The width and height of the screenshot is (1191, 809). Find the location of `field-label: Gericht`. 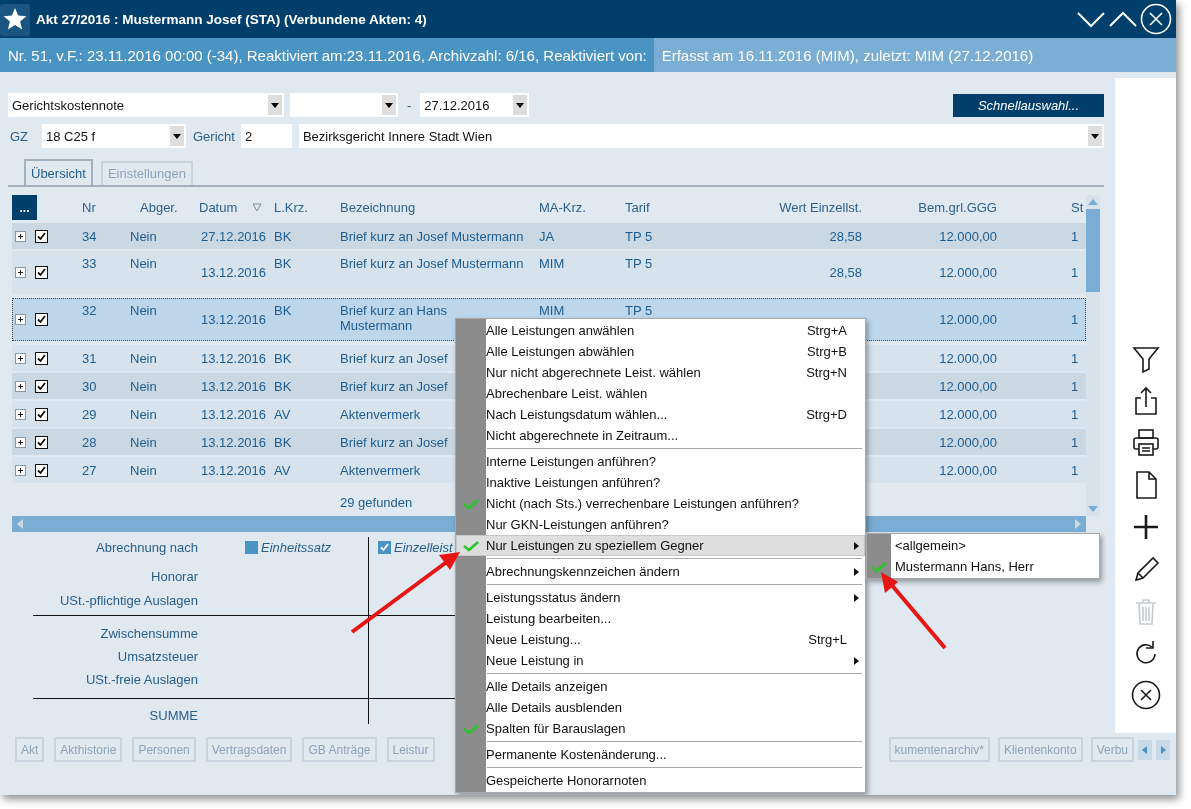

field-label: Gericht is located at coordinates (214, 136).